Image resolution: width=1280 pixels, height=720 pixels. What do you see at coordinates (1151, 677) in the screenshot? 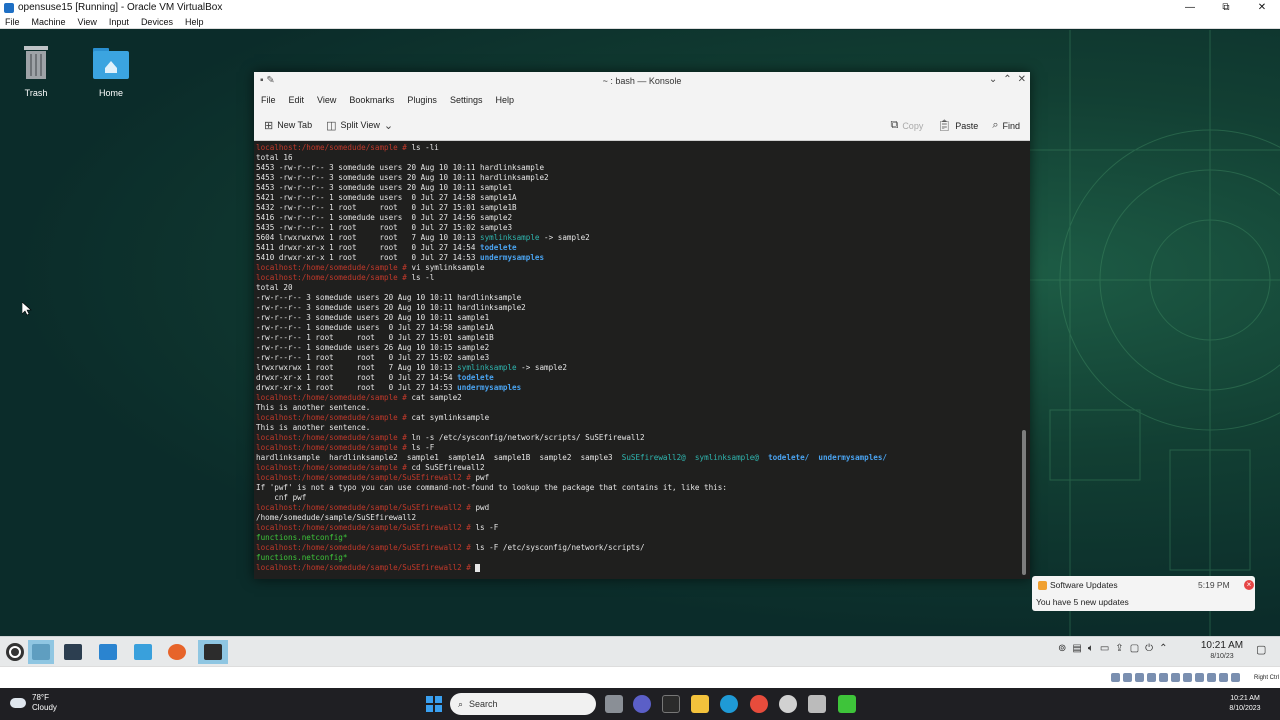
I see `network-adapter-icon` at bounding box center [1151, 677].